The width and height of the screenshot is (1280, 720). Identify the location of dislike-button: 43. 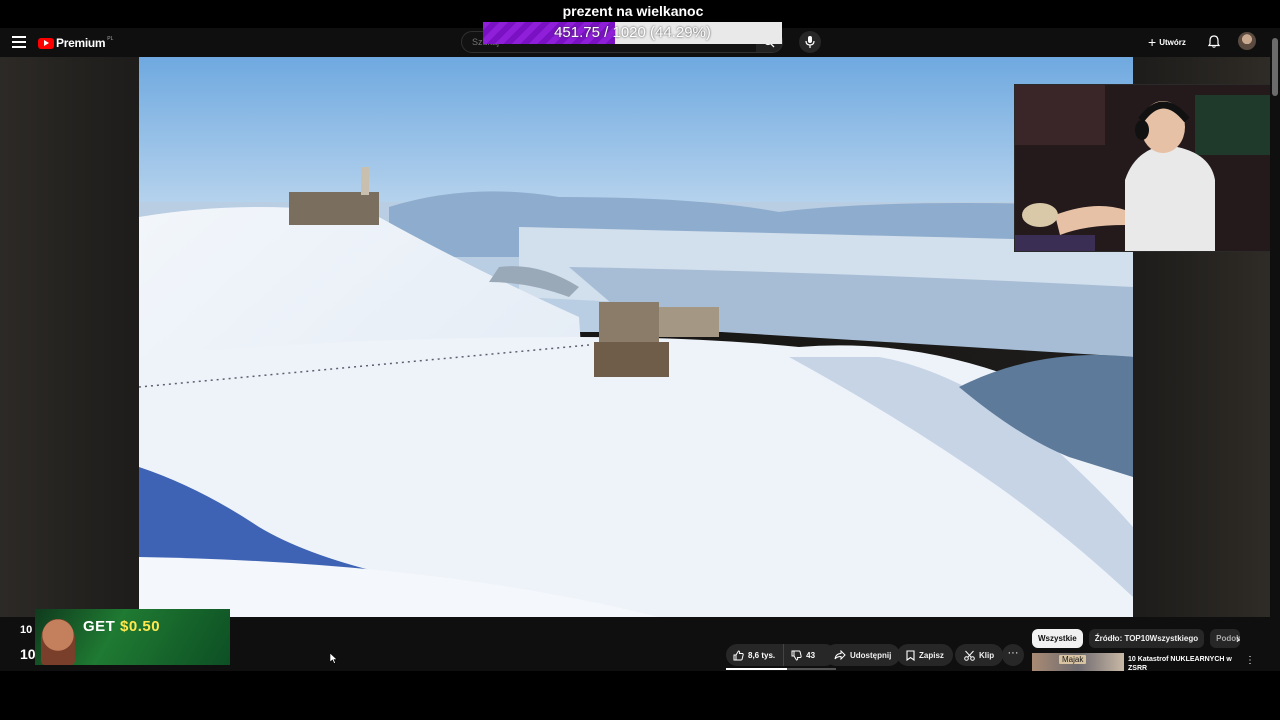
(803, 655).